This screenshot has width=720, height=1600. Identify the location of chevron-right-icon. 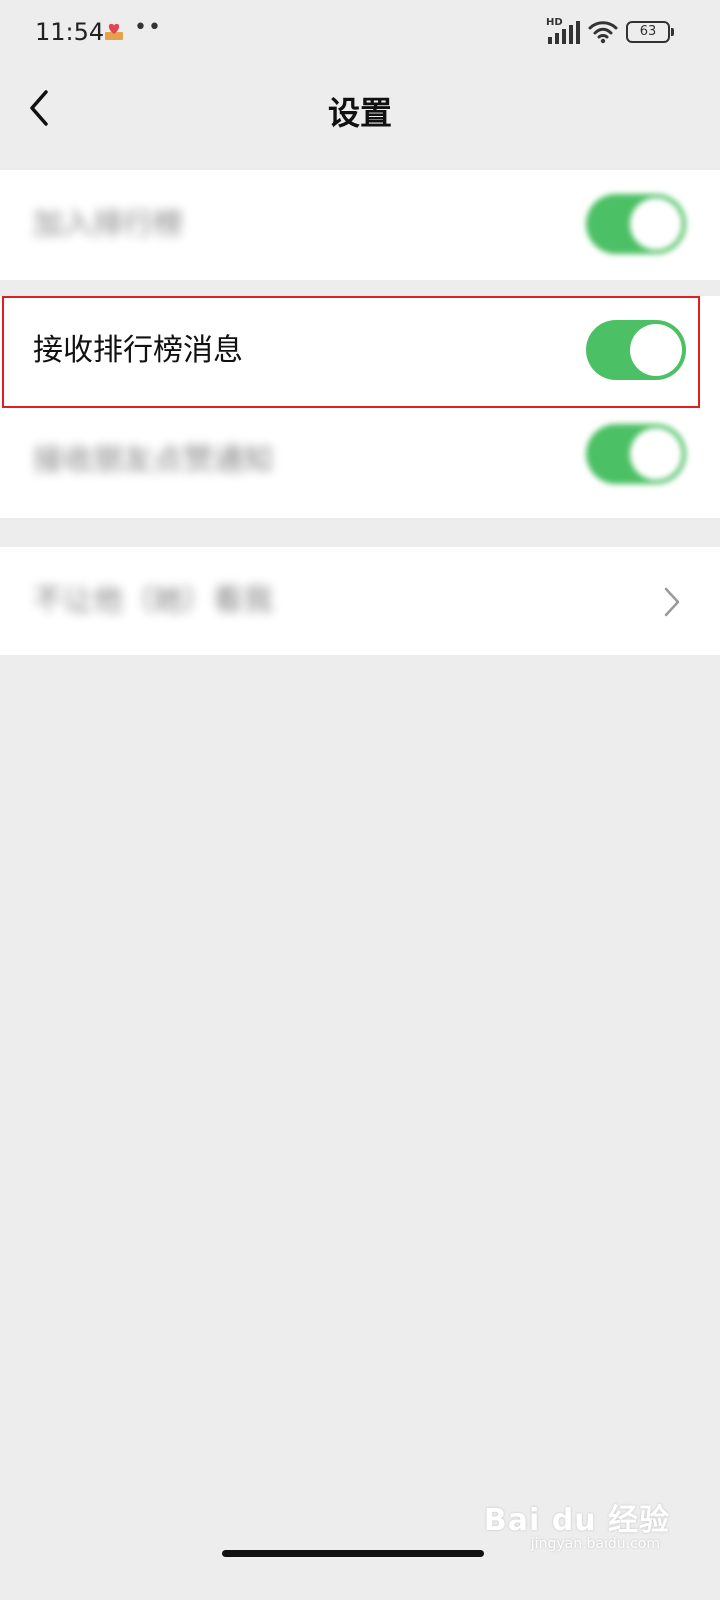
(672, 602).